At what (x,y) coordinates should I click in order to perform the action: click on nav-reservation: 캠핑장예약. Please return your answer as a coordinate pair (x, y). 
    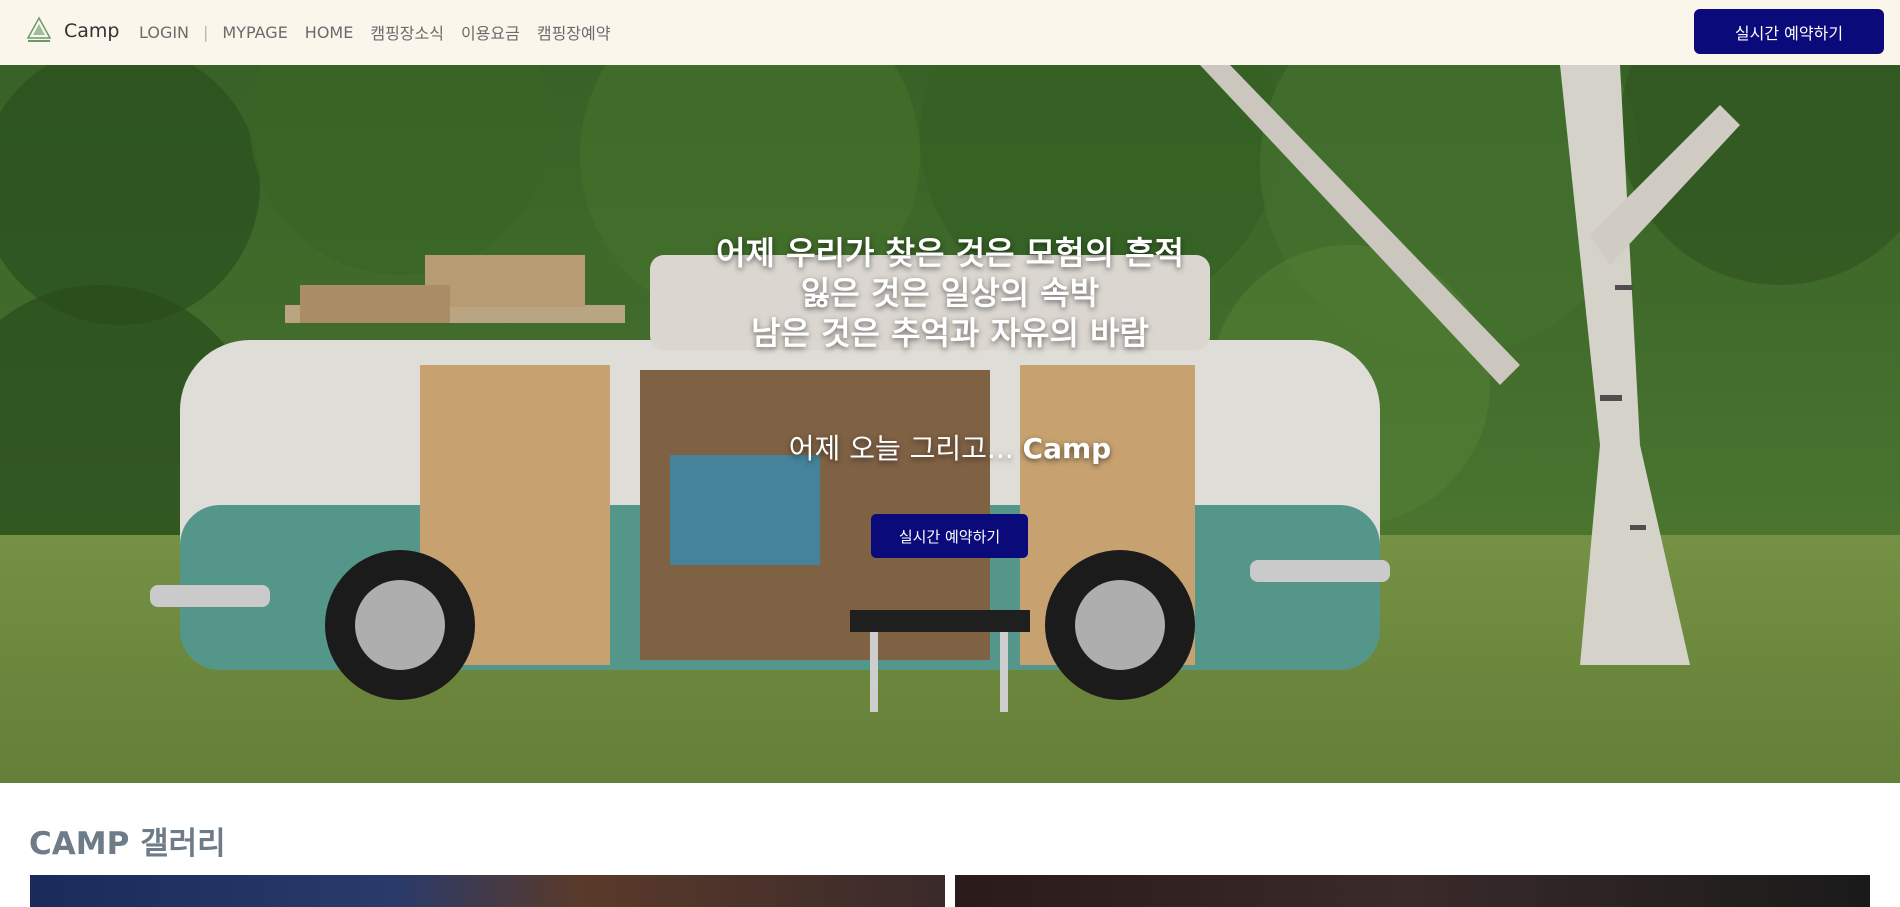
    Looking at the image, I should click on (574, 32).